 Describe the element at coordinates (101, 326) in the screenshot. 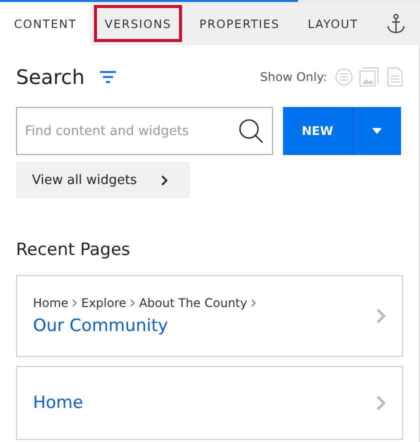

I see `page-title: Our Community` at that location.